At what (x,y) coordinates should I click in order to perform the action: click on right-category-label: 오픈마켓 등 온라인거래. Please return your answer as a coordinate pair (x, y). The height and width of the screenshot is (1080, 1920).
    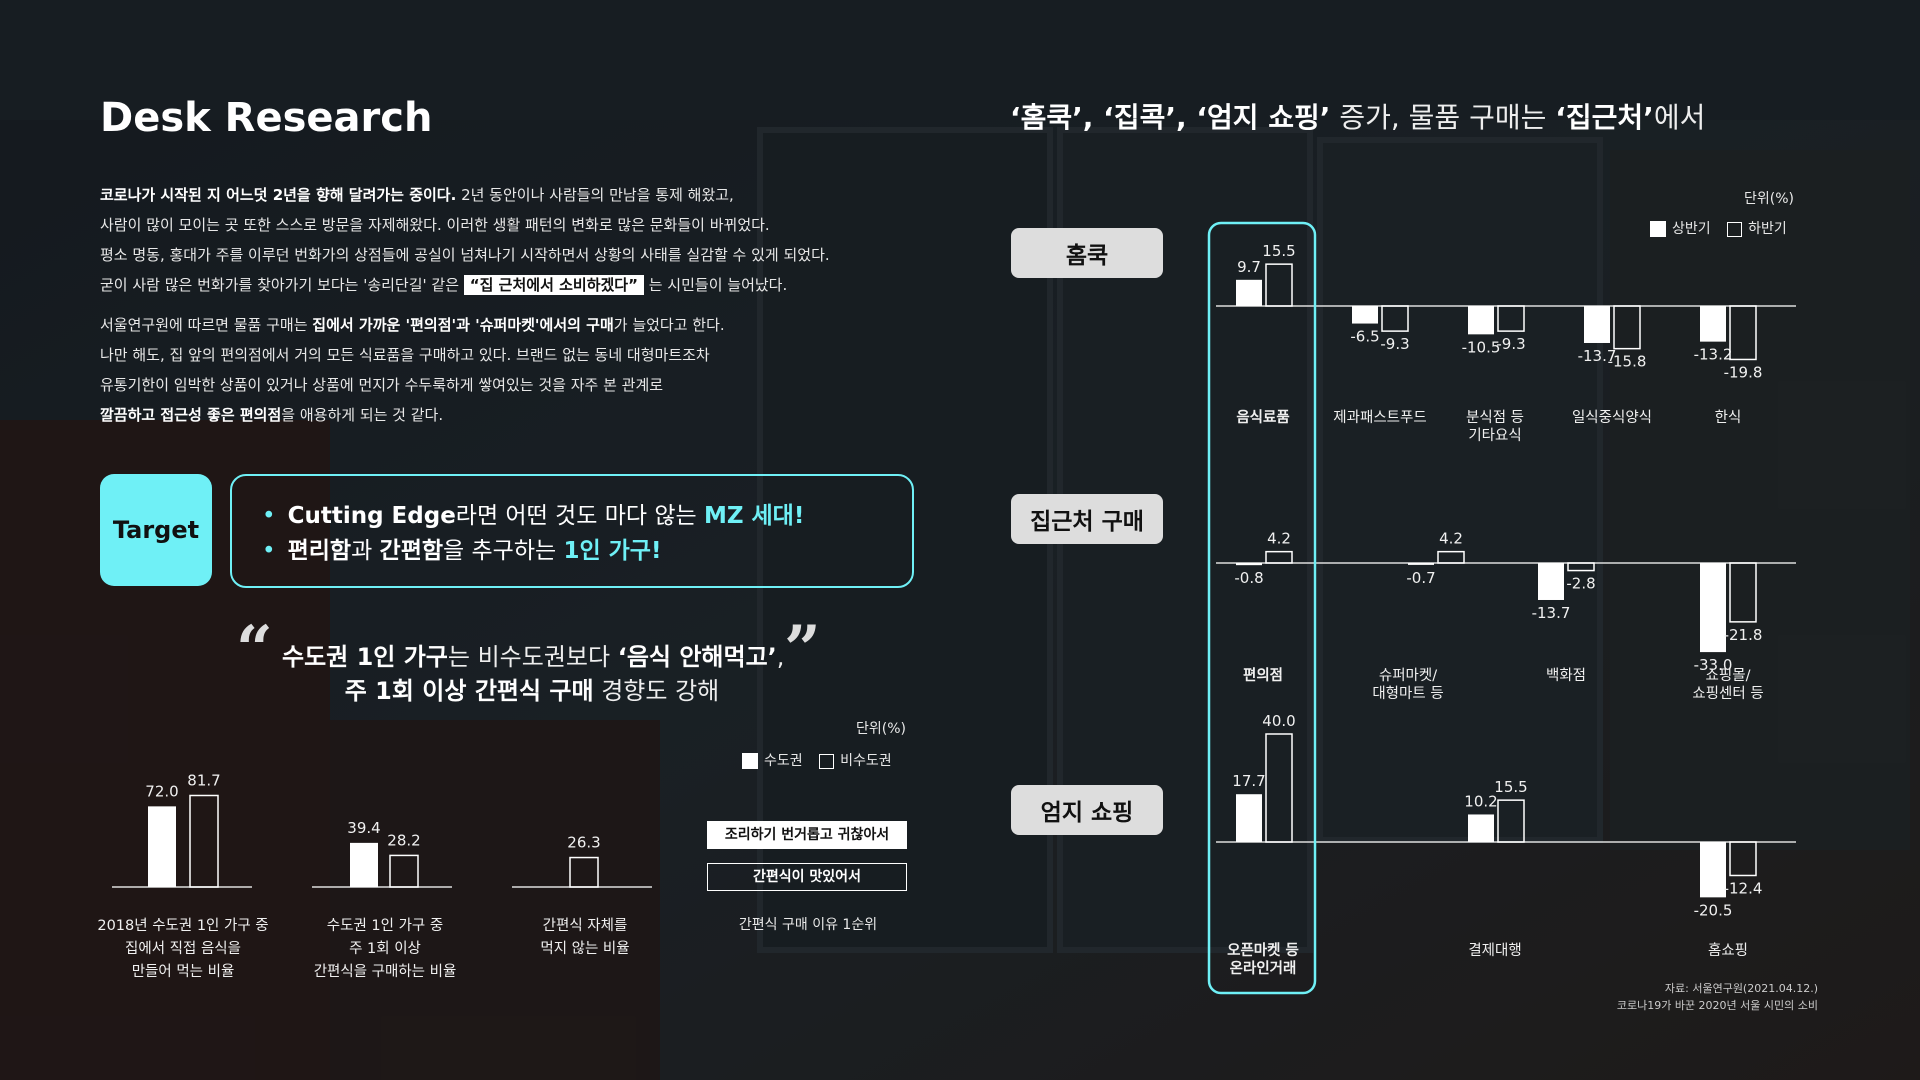
    Looking at the image, I should click on (1263, 959).